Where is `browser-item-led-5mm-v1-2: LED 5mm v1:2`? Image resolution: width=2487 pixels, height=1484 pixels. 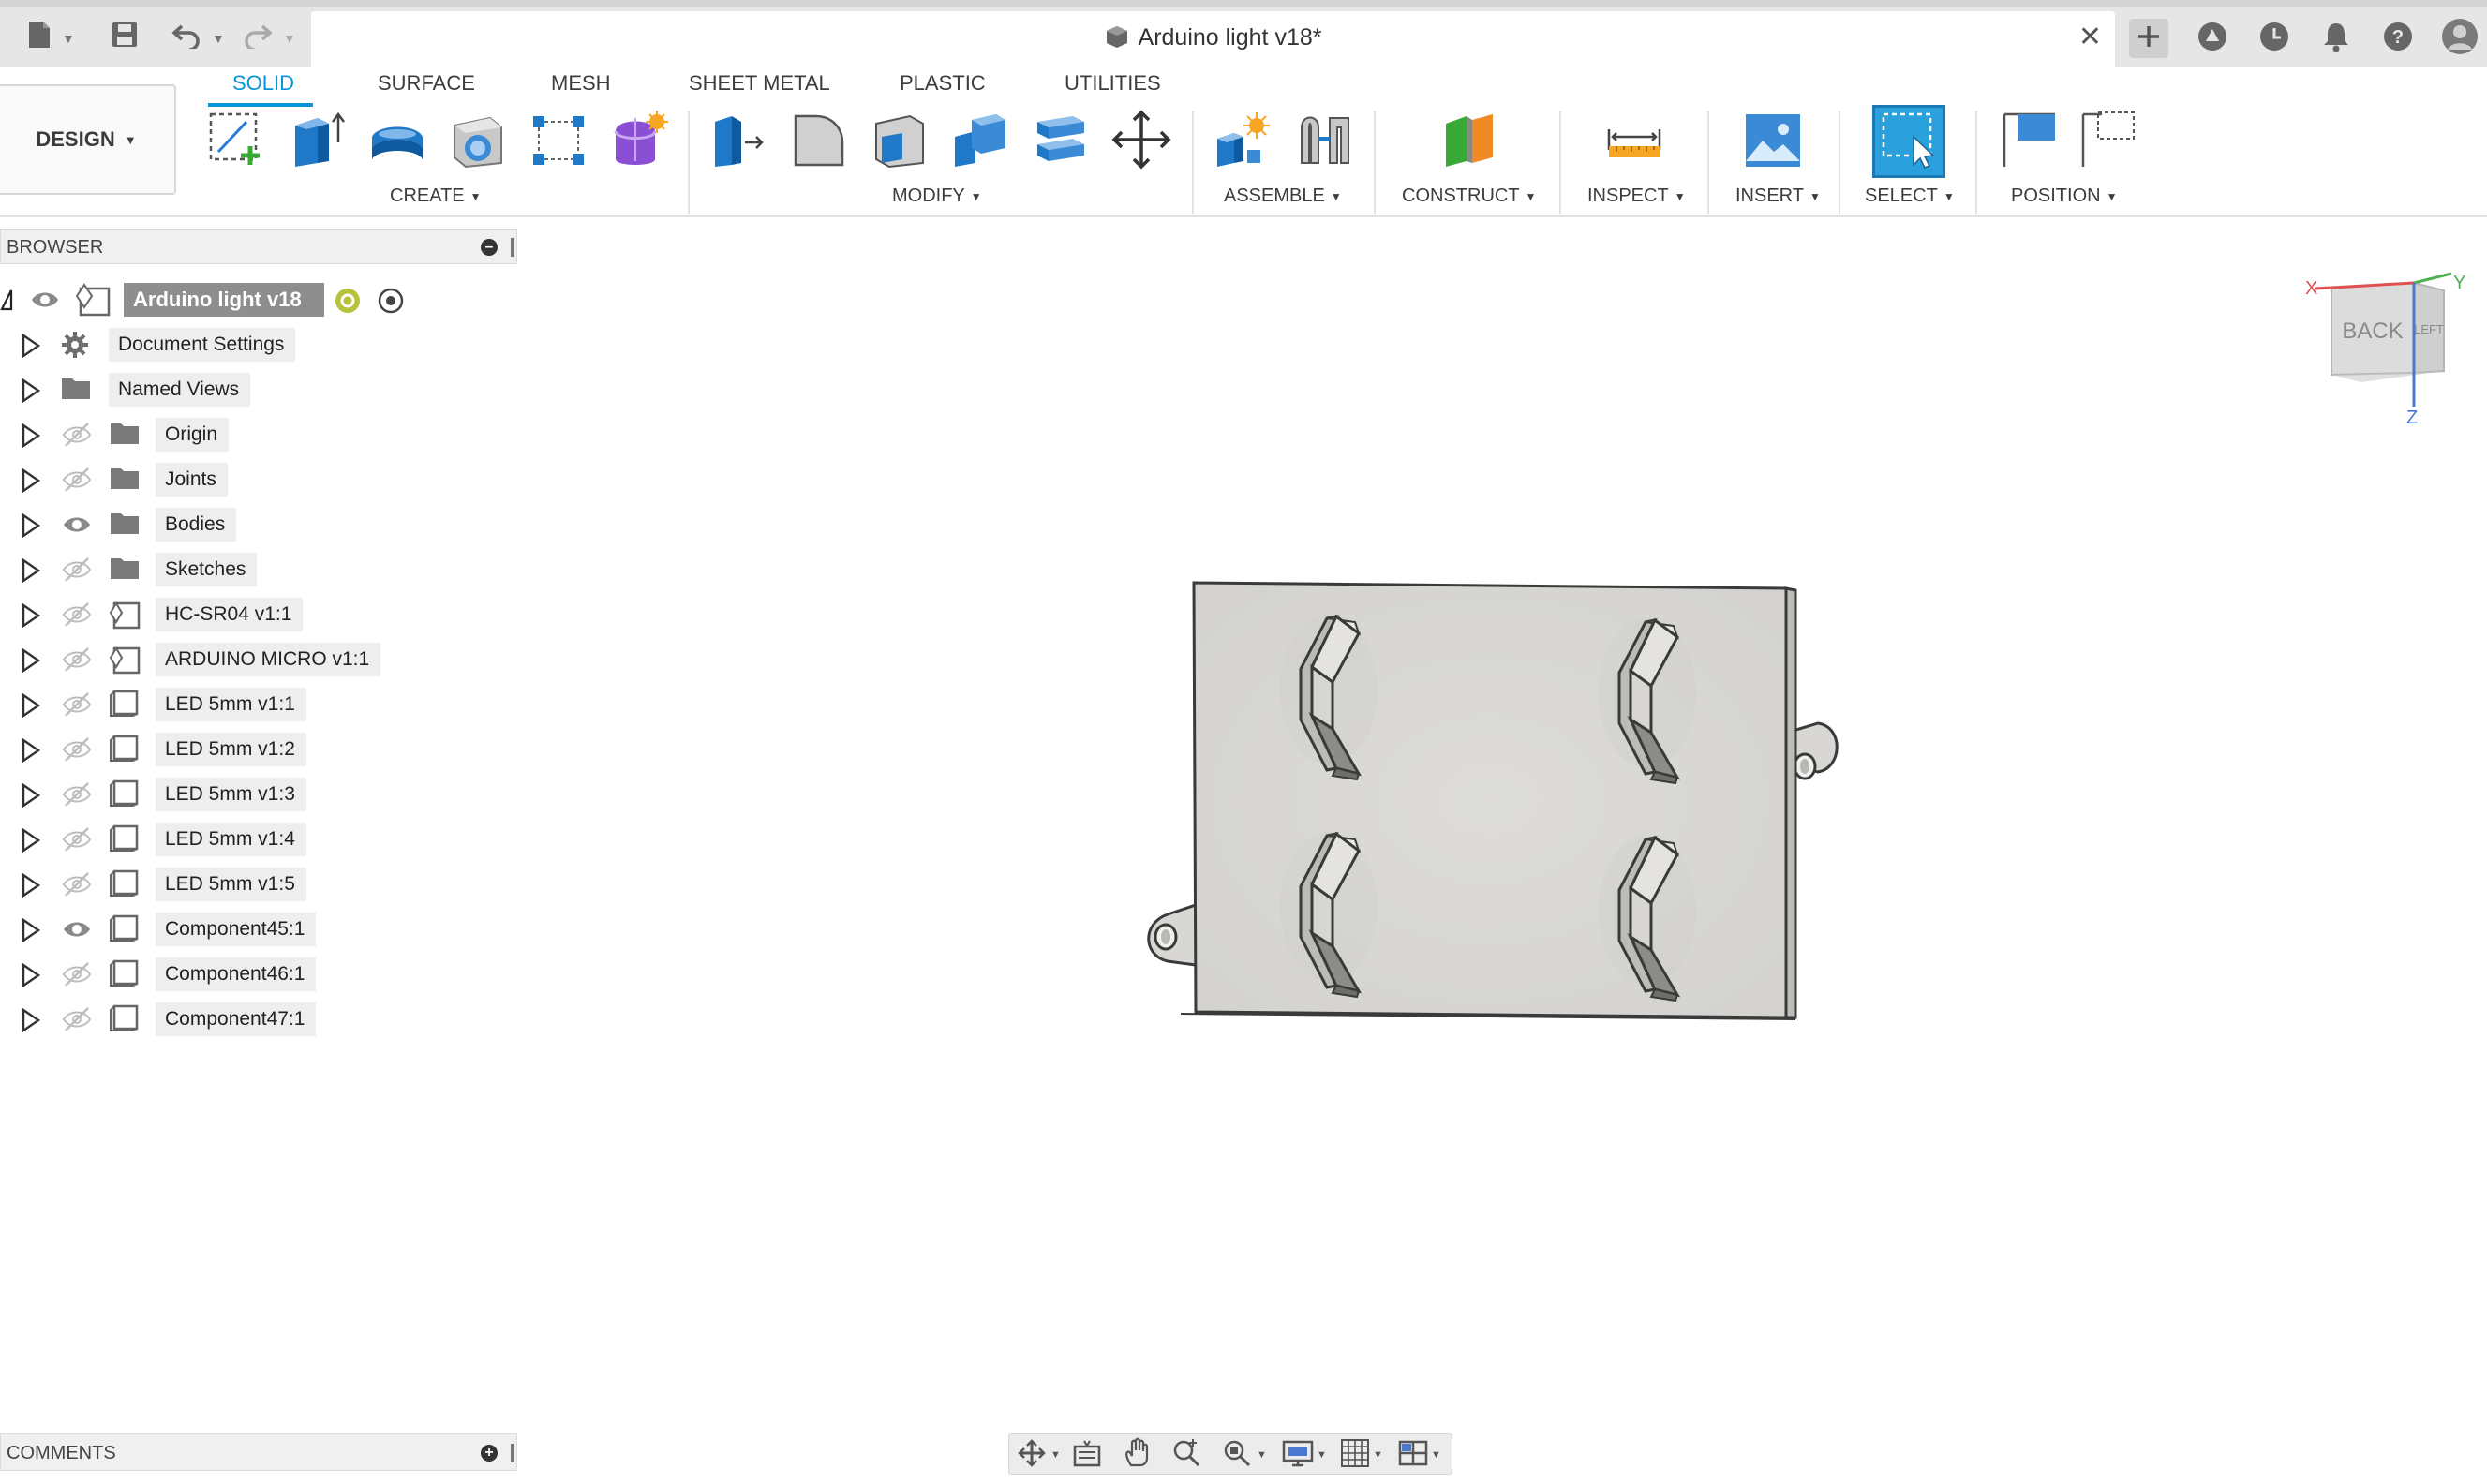 browser-item-led-5mm-v1-2: LED 5mm v1:2 is located at coordinates (262, 749).